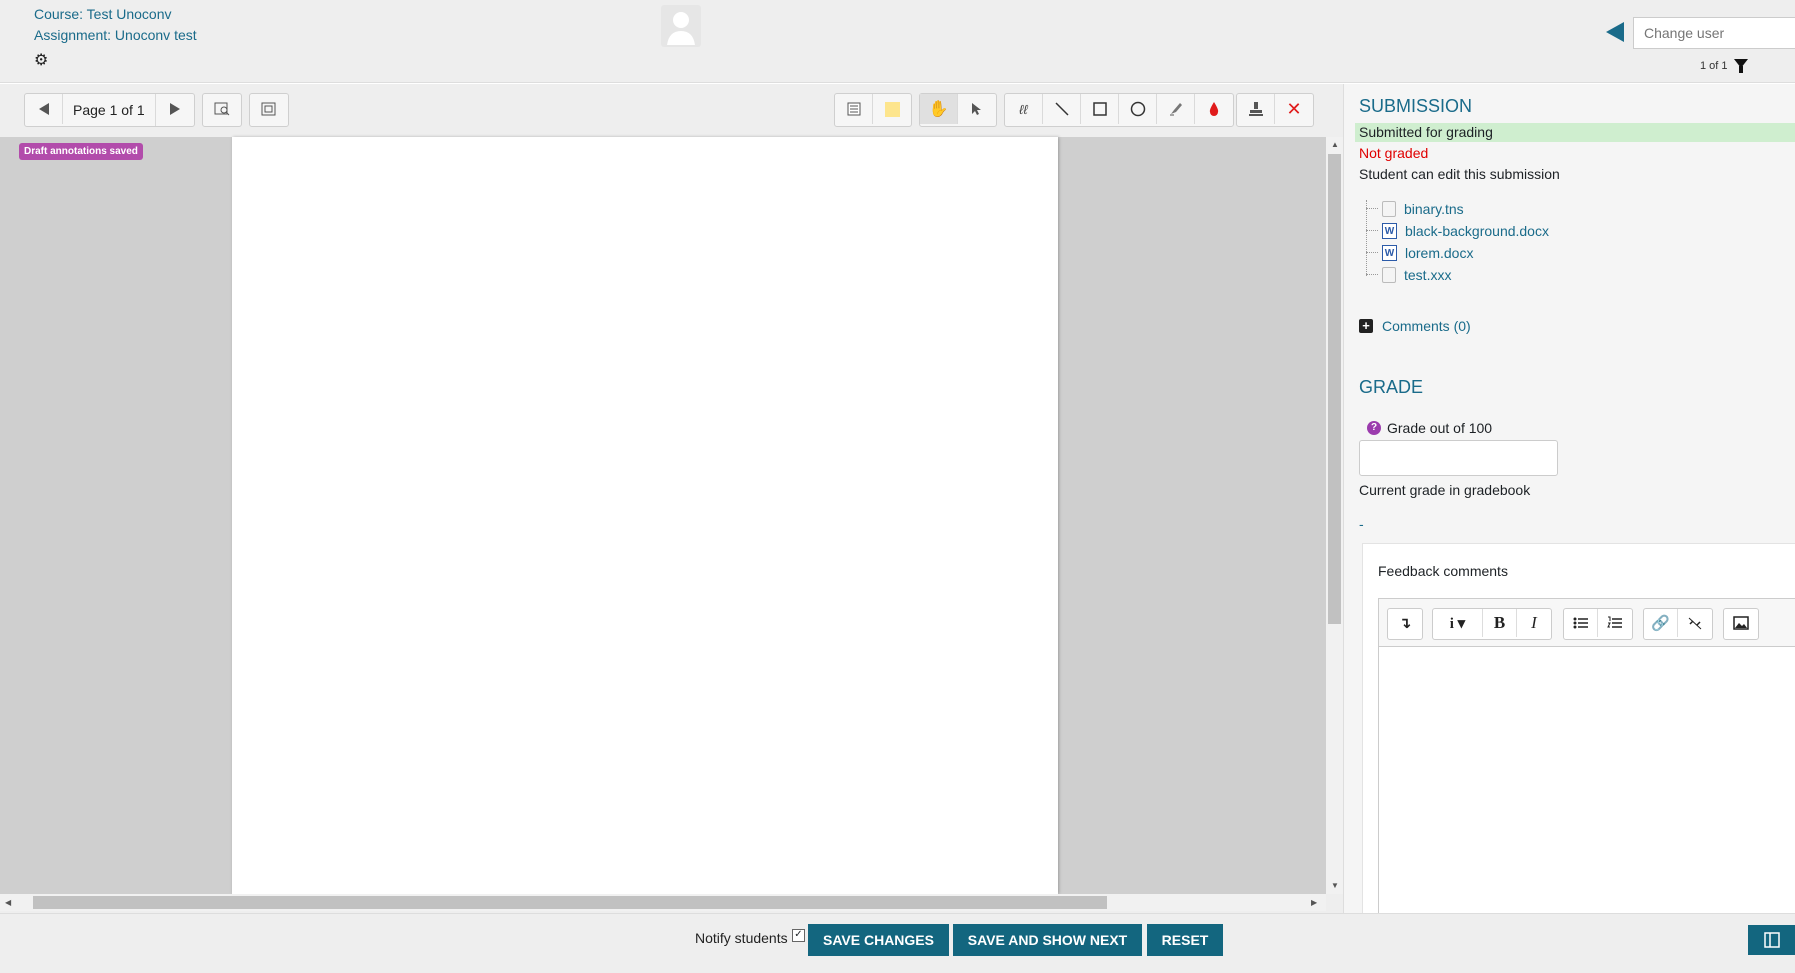 Image resolution: width=1795 pixels, height=973 pixels. I want to click on scroll-right-icon: ▶, so click(1314, 902).